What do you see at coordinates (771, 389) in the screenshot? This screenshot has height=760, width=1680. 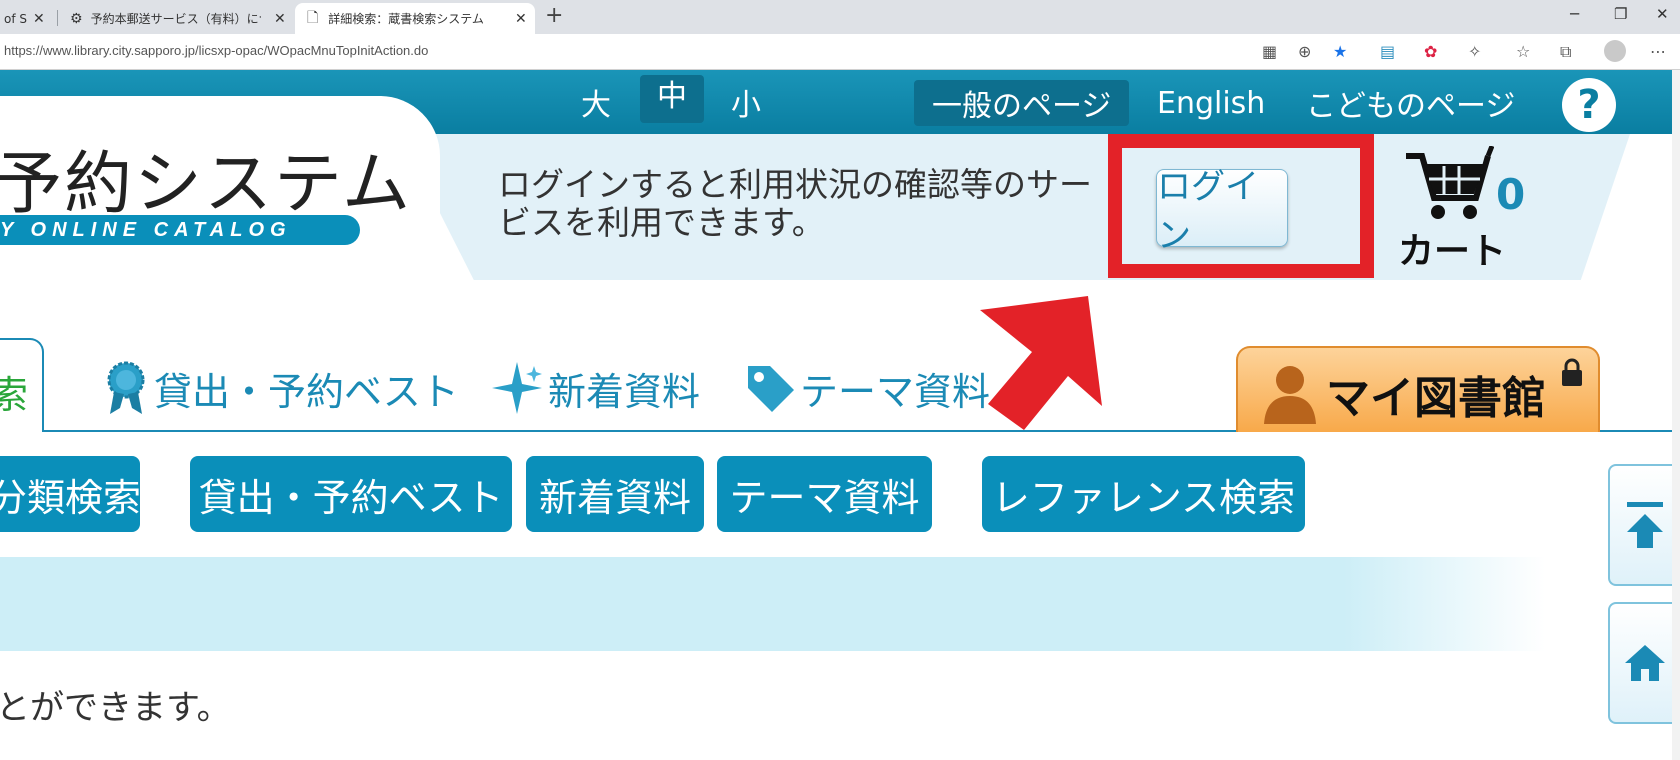 I see `tag-icon` at bounding box center [771, 389].